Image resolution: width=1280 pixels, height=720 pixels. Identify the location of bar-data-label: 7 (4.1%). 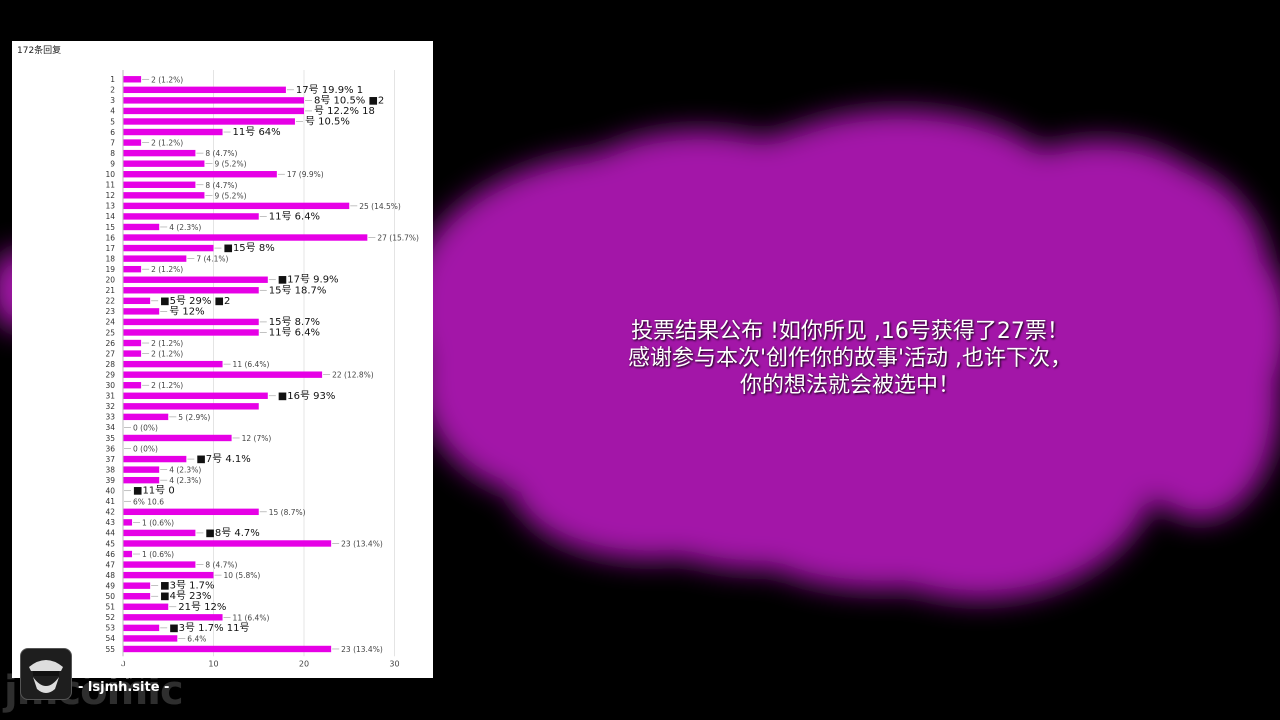
(212, 259).